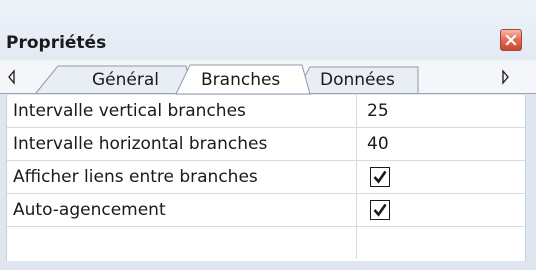  Describe the element at coordinates (357, 80) in the screenshot. I see `tab-donnees: Données` at that location.